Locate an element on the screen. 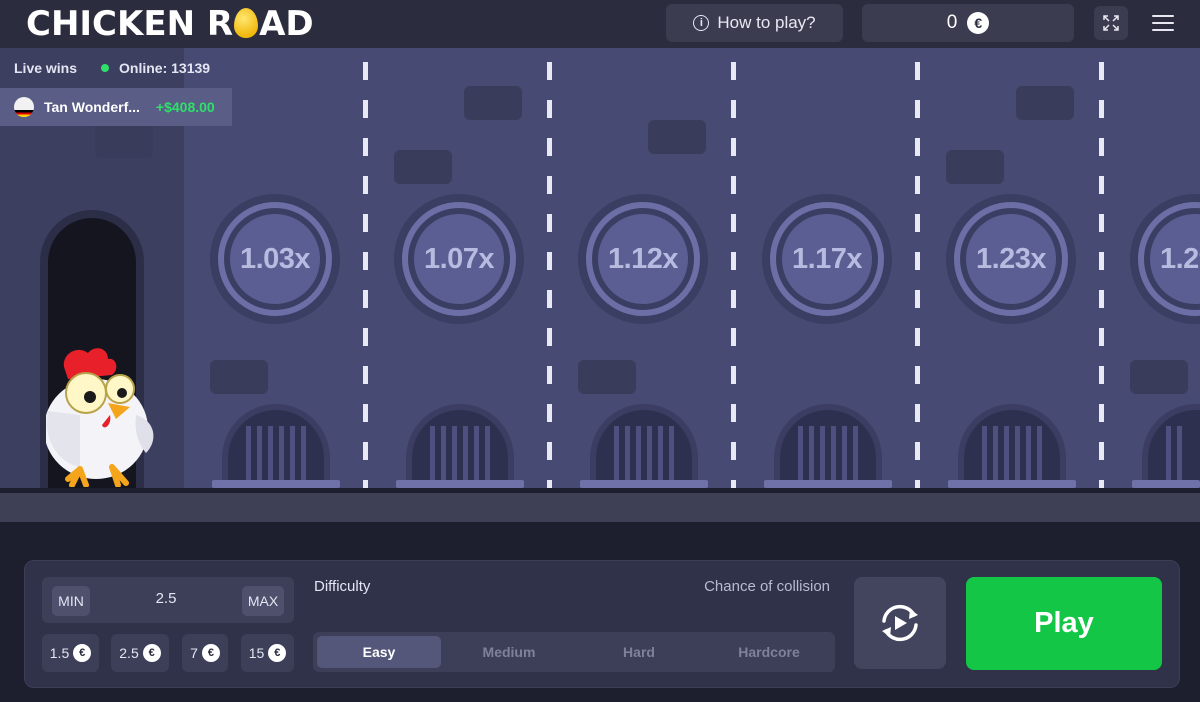  multiplier-value: 1.23x is located at coordinates (1011, 258).